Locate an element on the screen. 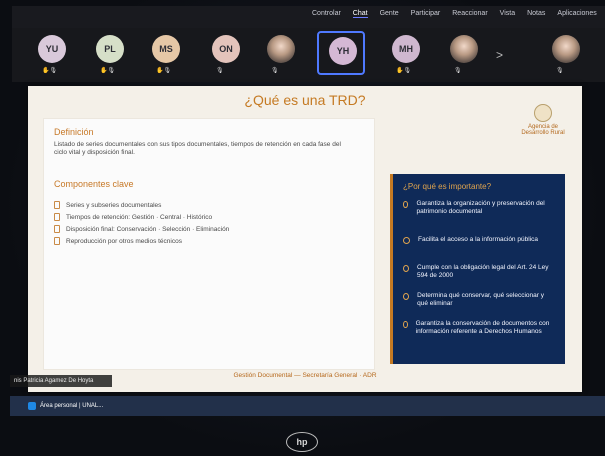 Image resolution: width=605 pixels, height=456 pixels. participant-name-label: nis Patricia Agamez De Hoyta is located at coordinates (61, 381).